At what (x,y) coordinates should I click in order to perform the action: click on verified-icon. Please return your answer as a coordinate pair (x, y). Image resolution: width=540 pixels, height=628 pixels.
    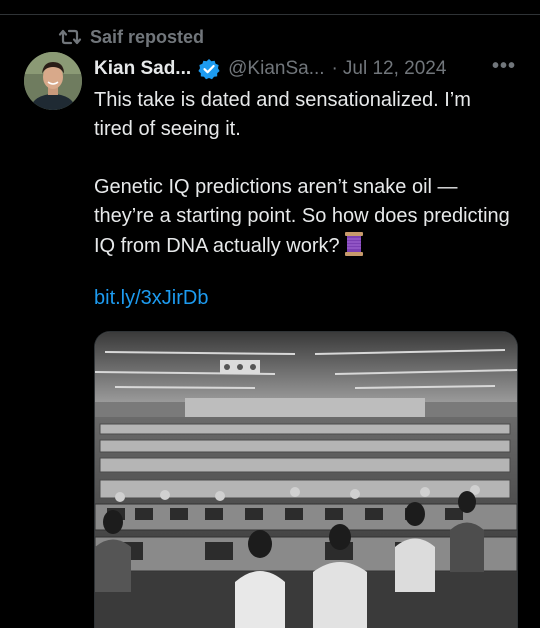
    Looking at the image, I should click on (209, 69).